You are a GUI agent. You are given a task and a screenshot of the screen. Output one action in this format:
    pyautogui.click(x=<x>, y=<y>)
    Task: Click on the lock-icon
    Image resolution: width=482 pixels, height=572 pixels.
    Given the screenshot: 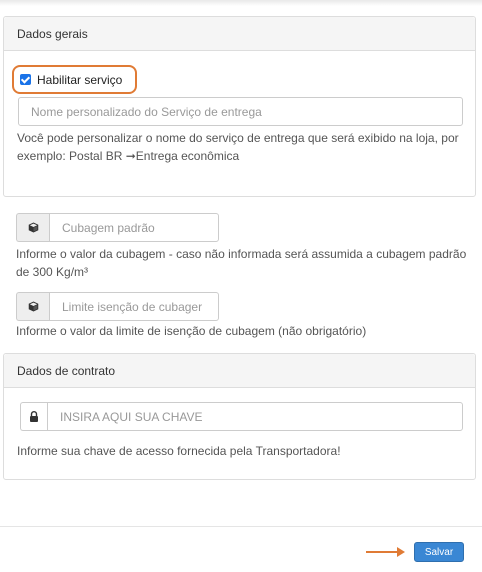 What is the action you would take?
    pyautogui.click(x=33, y=416)
    